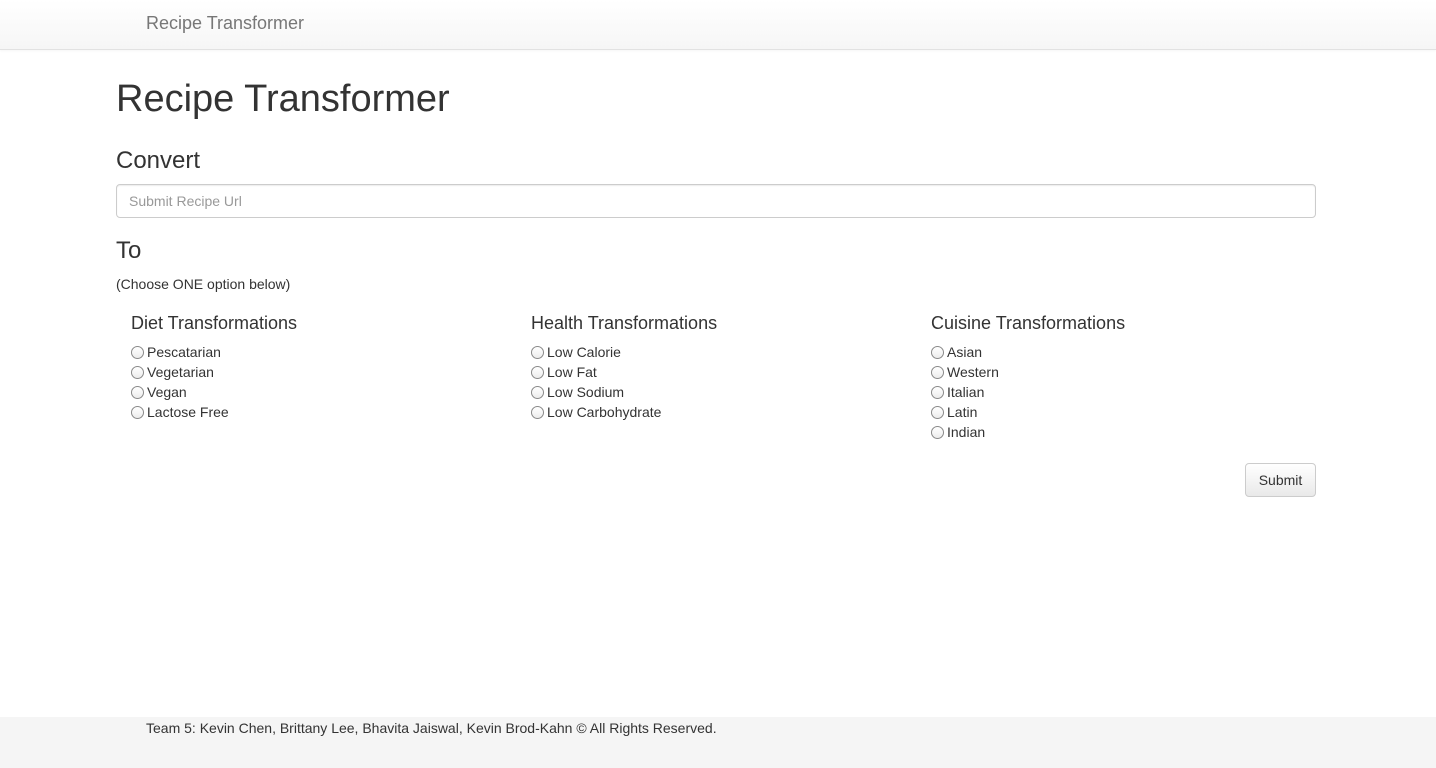  I want to click on radio-option-western: Western, so click(1121, 372).